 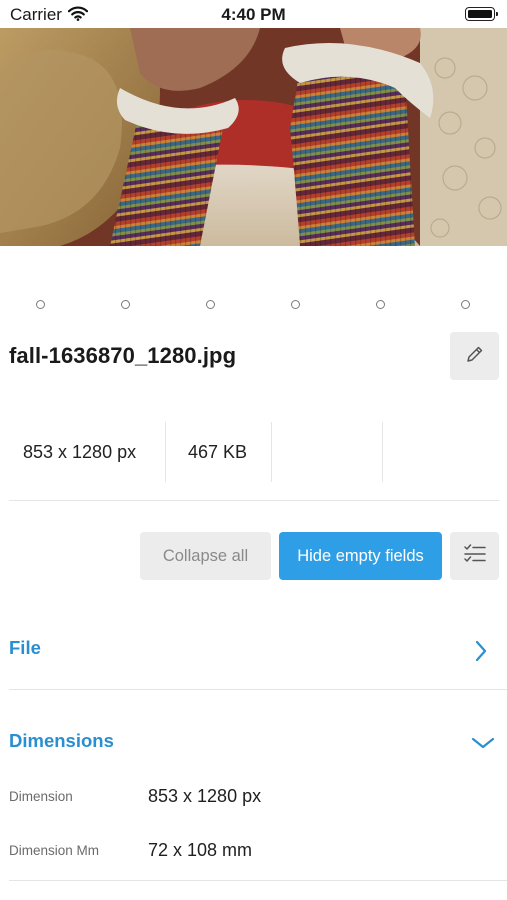 I want to click on status-bar: Carrier 4:40 PM, so click(x=253, y=14).